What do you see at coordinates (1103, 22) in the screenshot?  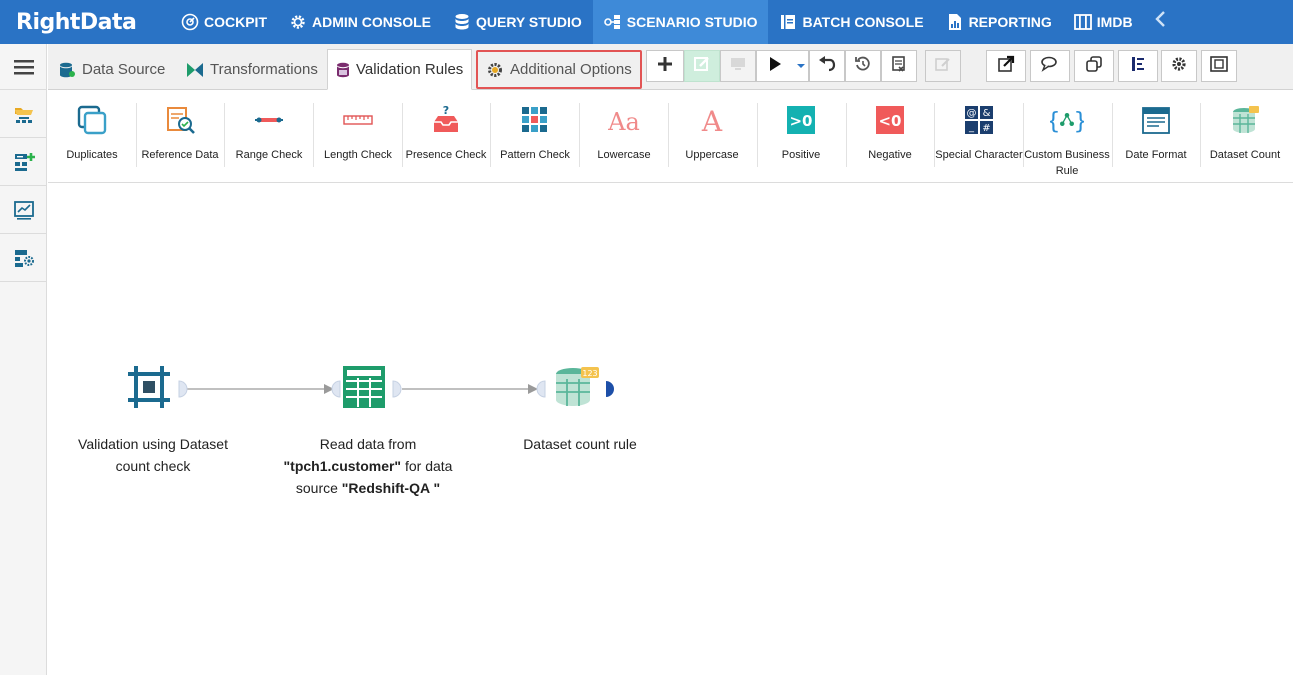 I see `nav-imdb: IMDB` at bounding box center [1103, 22].